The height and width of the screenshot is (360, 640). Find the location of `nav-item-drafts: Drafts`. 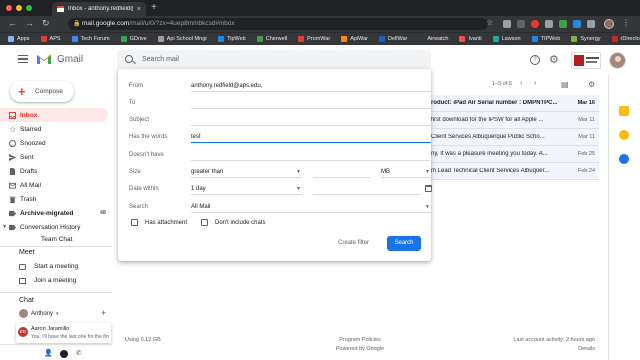

nav-item-drafts: Drafts is located at coordinates (56, 171).